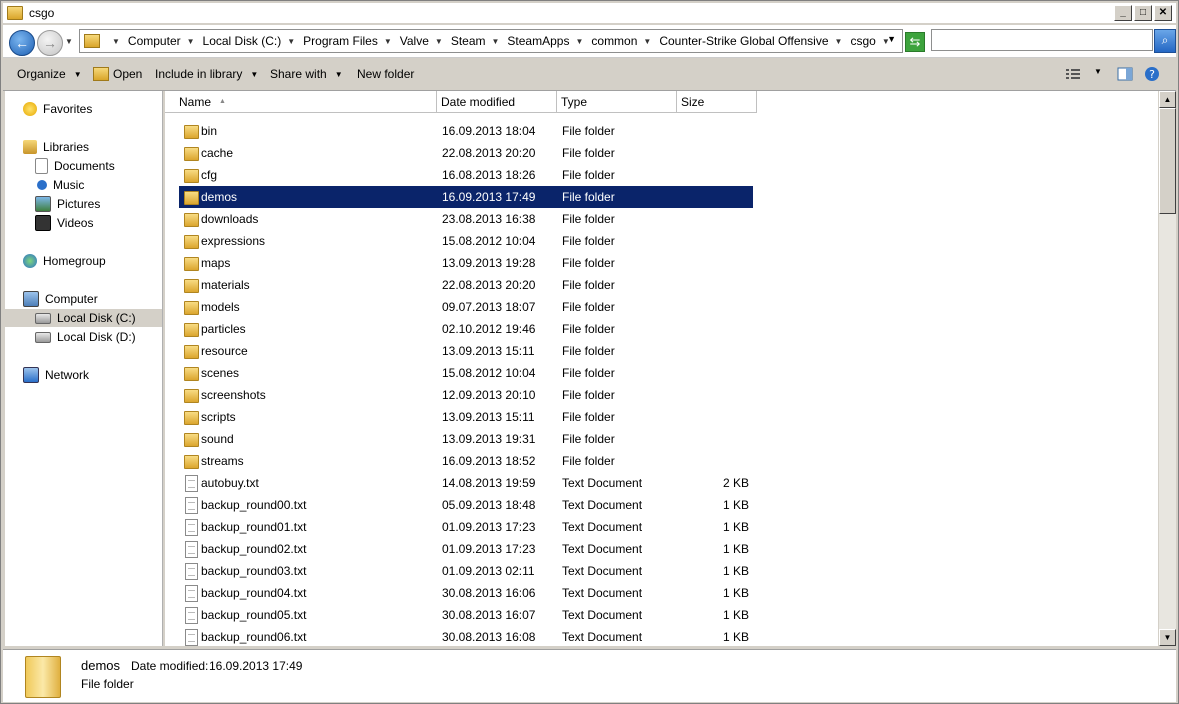  What do you see at coordinates (489, 197) in the screenshot?
I see `file-date: 16.09.2013 17:49` at bounding box center [489, 197].